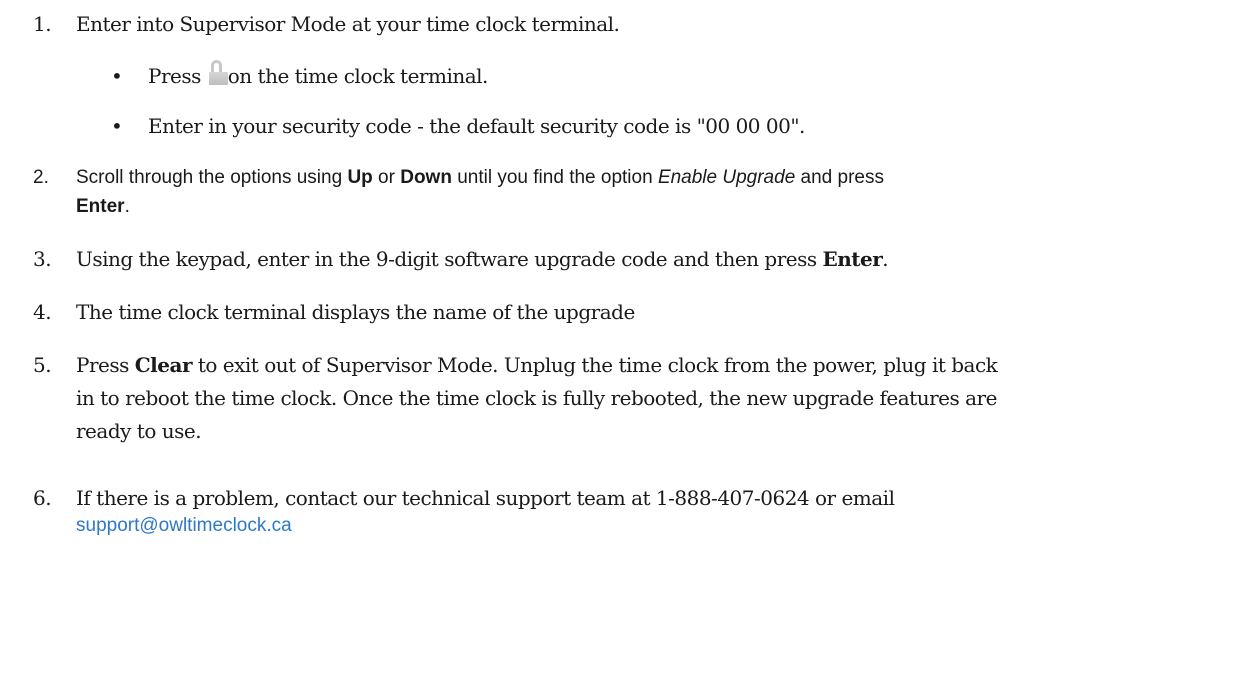  I want to click on step-text-part: Scroll through the options using, so click(212, 177).